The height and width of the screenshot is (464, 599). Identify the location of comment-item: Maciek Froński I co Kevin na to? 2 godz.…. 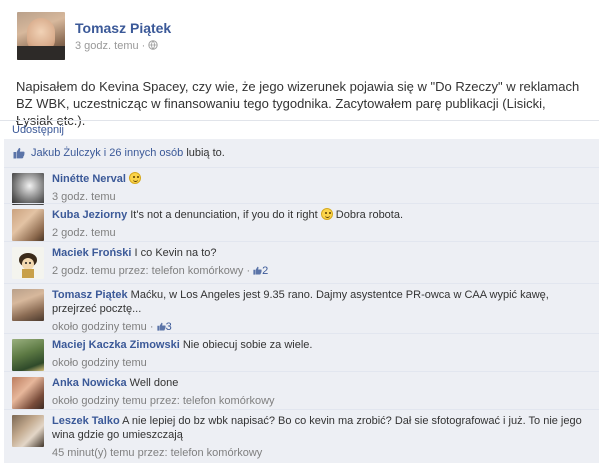
(301, 262).